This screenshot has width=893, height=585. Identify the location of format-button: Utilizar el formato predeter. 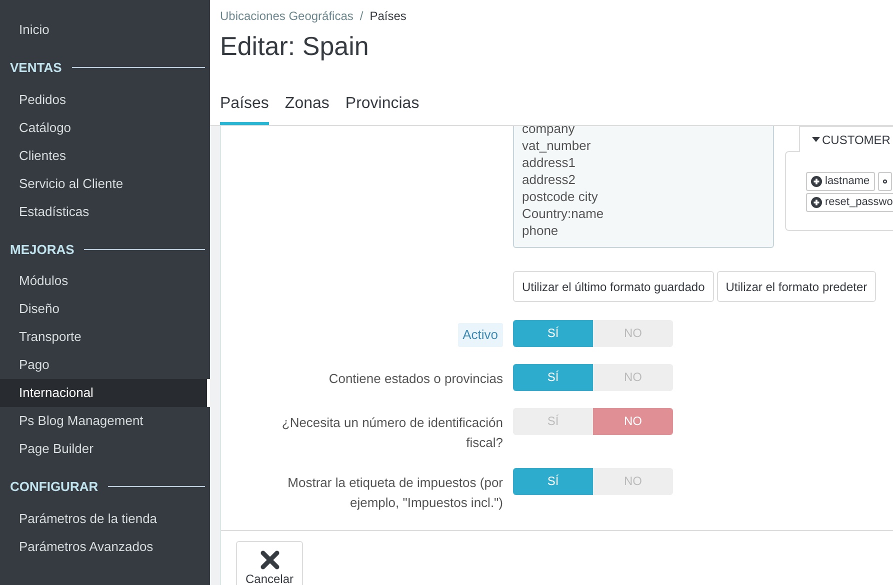
(796, 286).